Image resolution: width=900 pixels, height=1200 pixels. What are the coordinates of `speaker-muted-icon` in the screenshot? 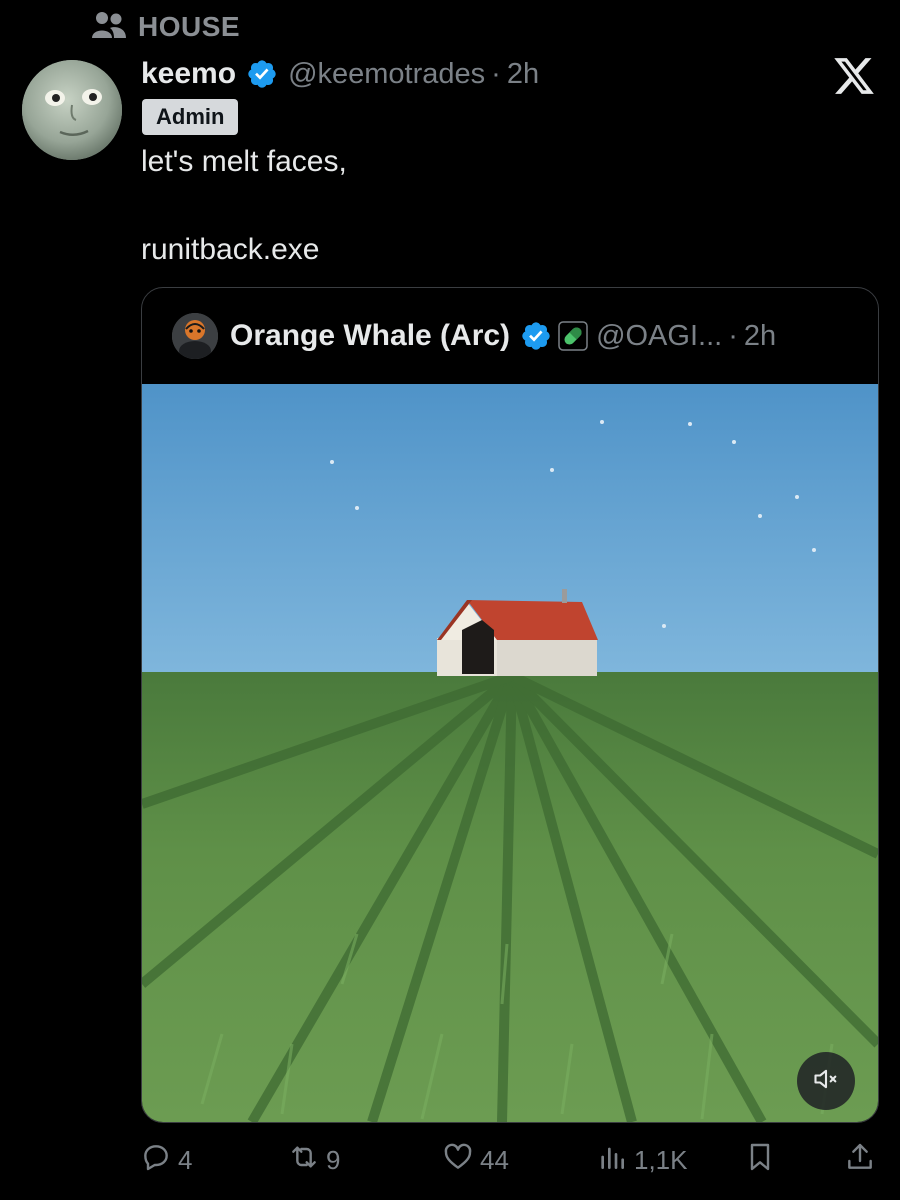 It's located at (826, 1081).